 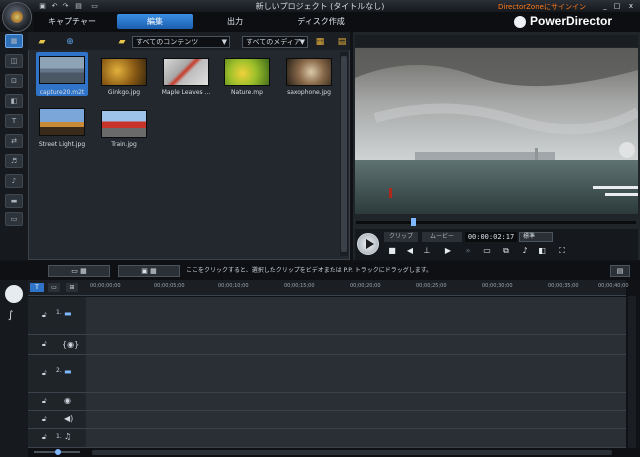 I want to click on video-track, so click(x=356, y=316).